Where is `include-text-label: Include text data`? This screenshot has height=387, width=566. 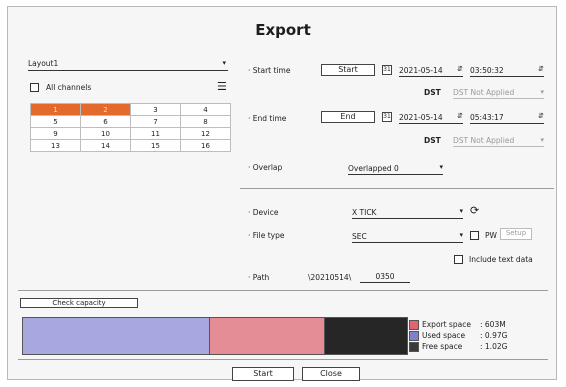
include-text-label: Include text data is located at coordinates (501, 259).